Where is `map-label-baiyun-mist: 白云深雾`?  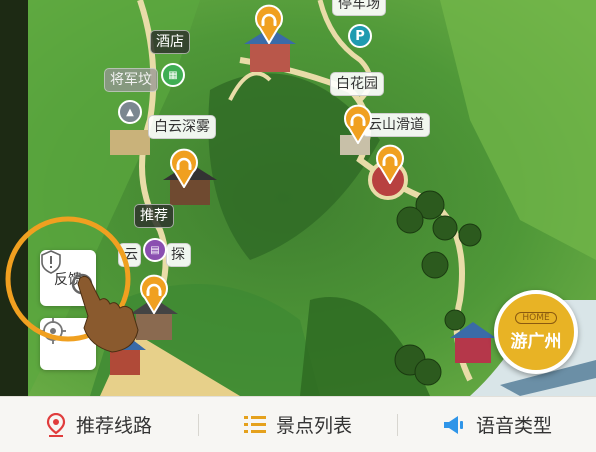 map-label-baiyun-mist: 白云深雾 is located at coordinates (182, 127).